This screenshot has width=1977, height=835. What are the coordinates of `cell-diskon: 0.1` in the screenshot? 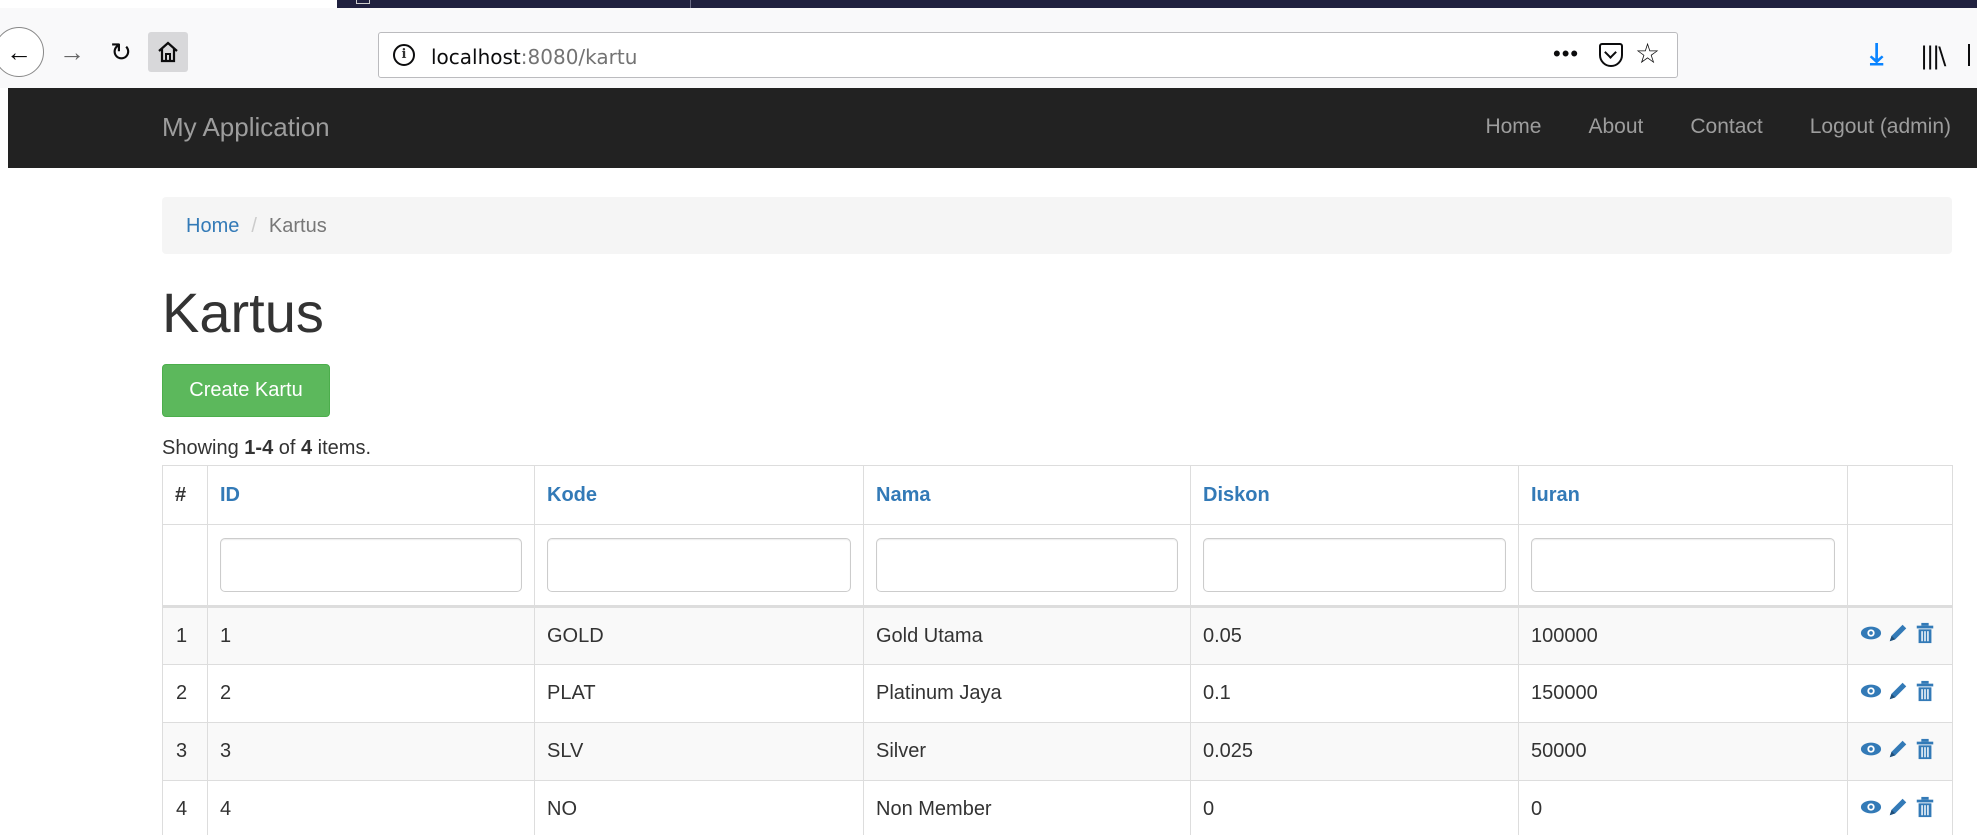 It's located at (1354, 693).